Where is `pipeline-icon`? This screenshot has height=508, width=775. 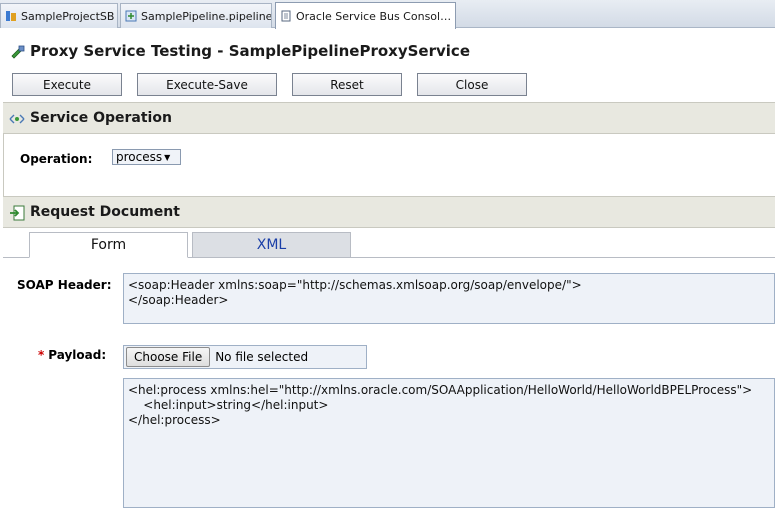
pipeline-icon is located at coordinates (131, 16).